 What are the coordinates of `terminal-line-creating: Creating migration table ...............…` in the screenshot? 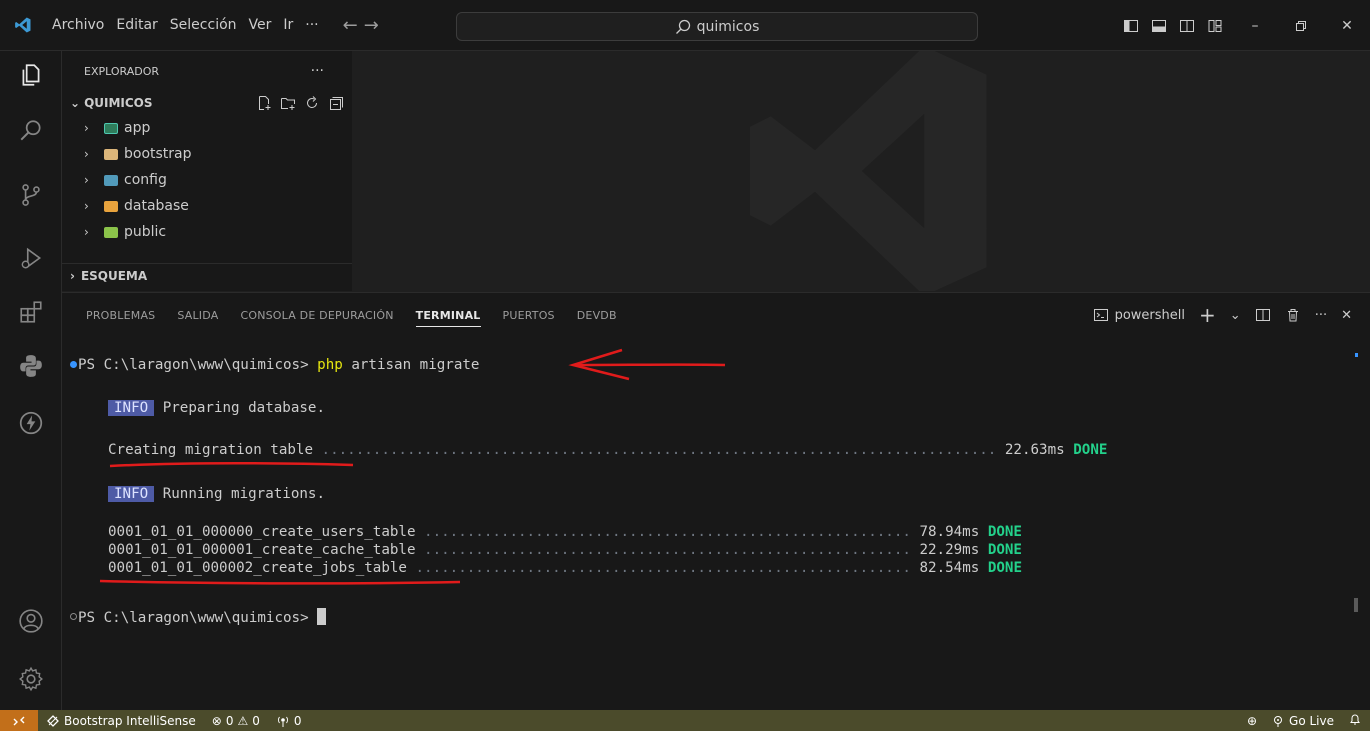 It's located at (608, 450).